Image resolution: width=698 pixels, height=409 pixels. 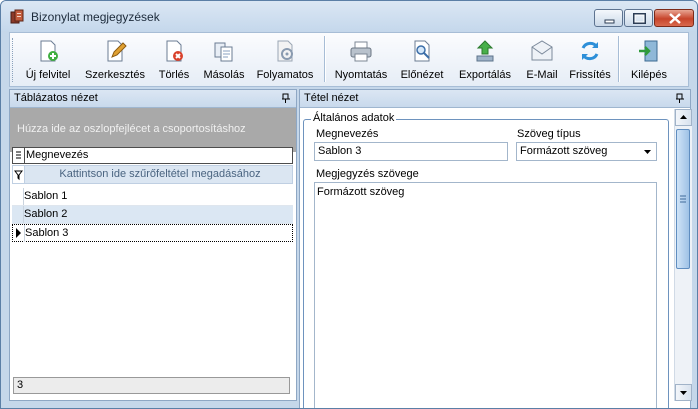 What do you see at coordinates (95, 17) in the screenshot?
I see `window-title: Bizonylat megjegyzések` at bounding box center [95, 17].